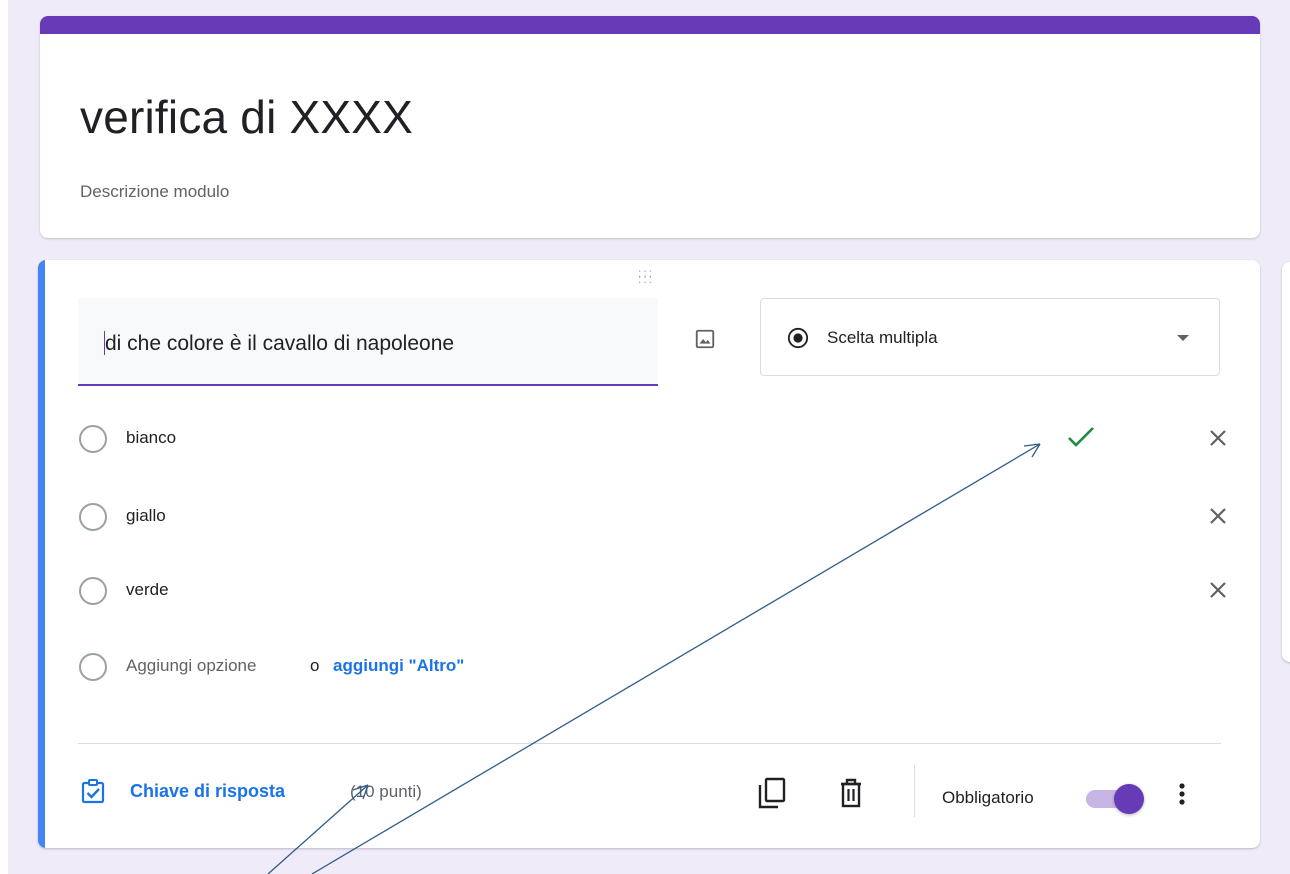  I want to click on question-type-label: Scelta multipla, so click(882, 337).